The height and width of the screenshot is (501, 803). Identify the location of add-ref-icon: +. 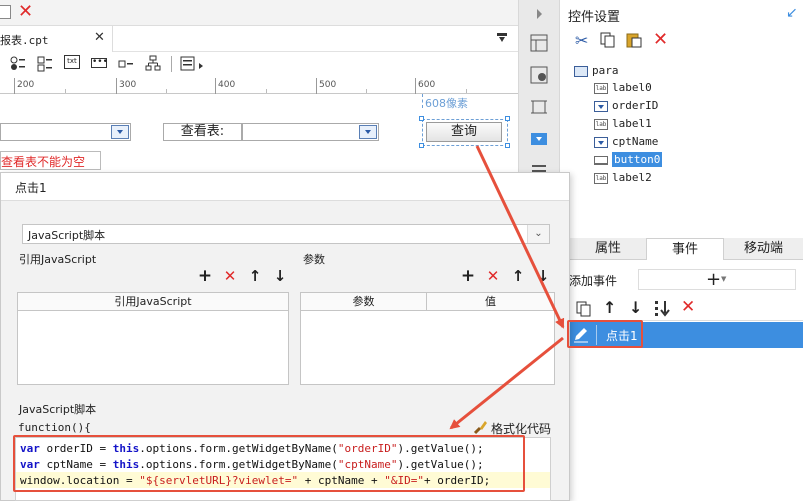
(205, 276).